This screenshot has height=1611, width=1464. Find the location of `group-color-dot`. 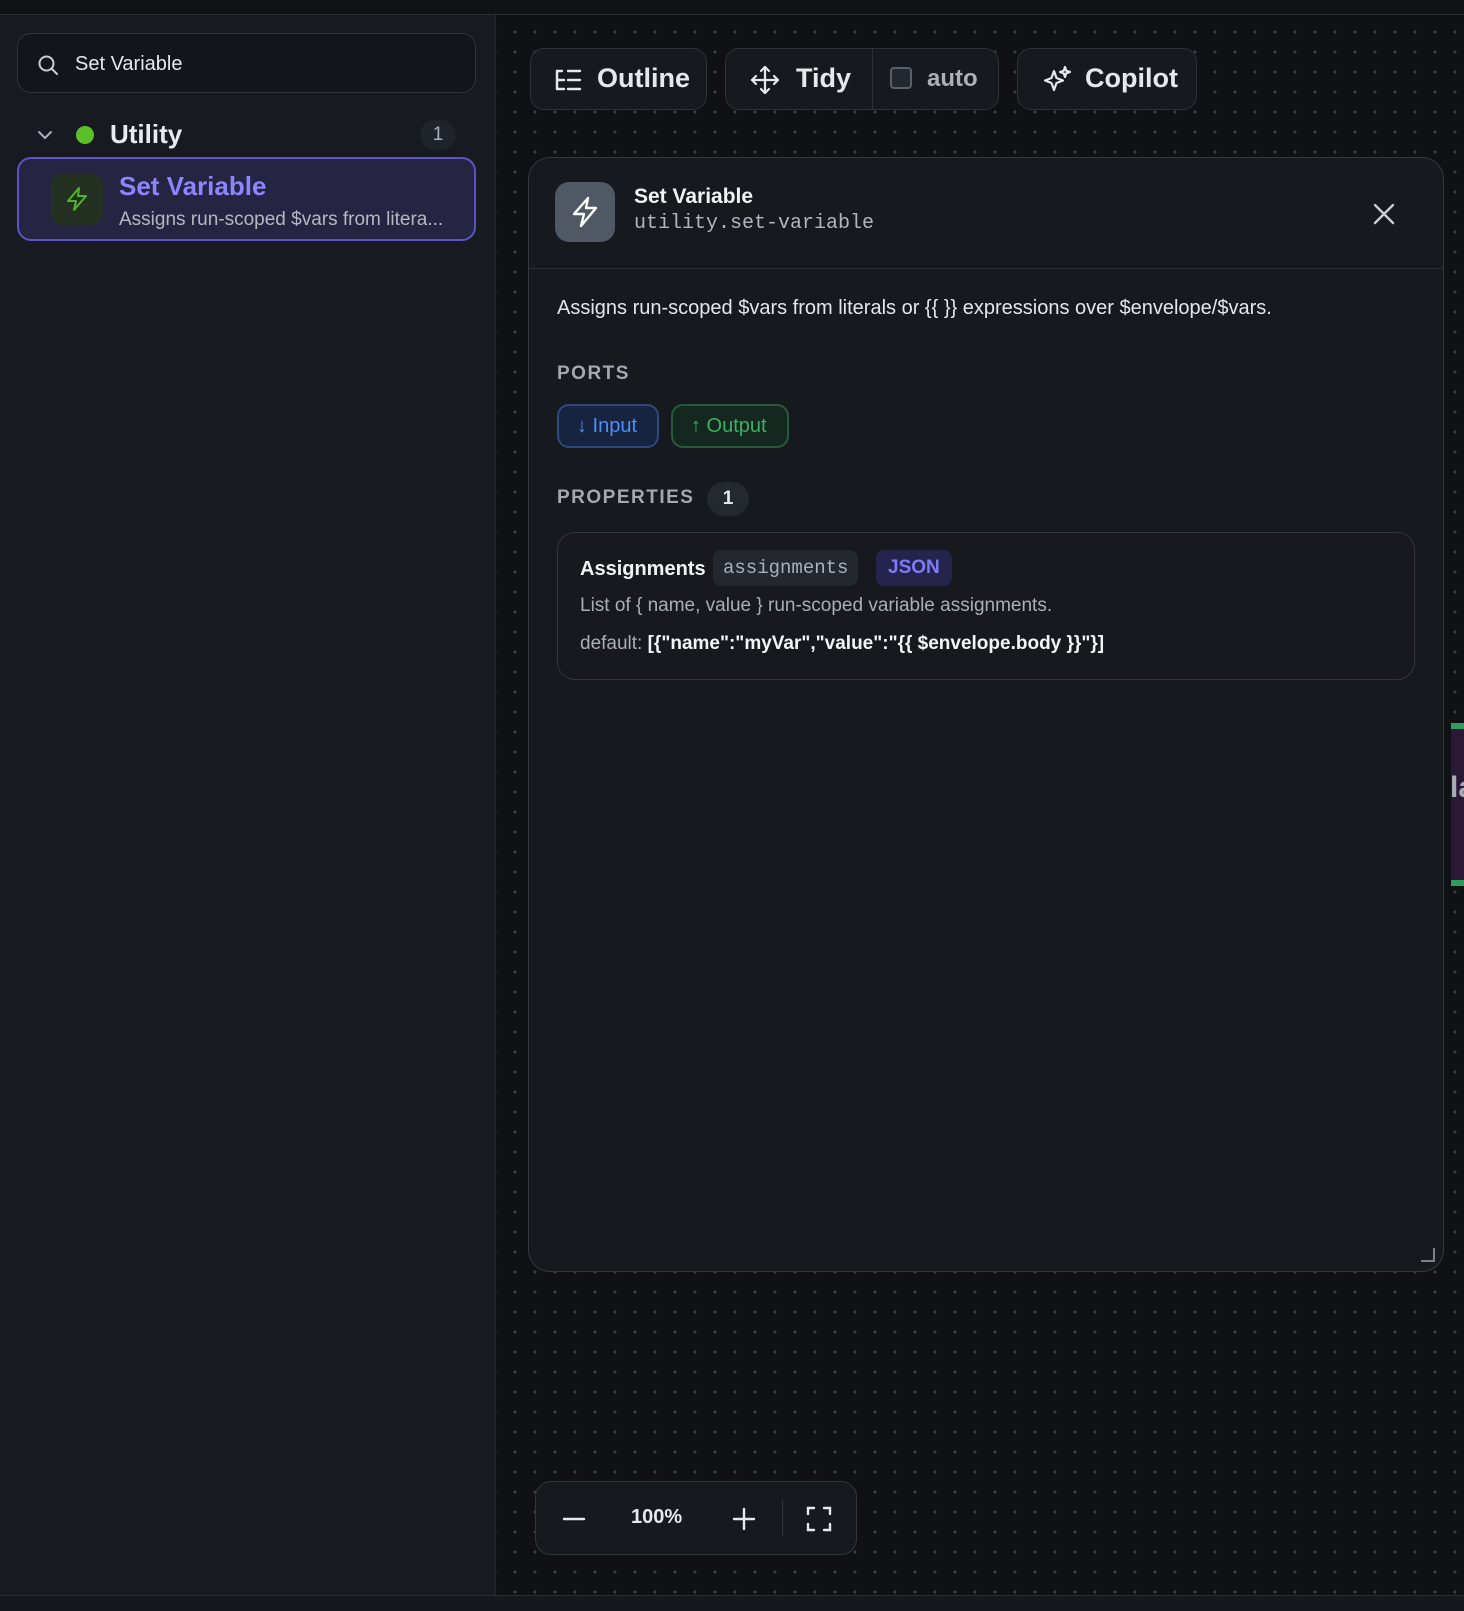

group-color-dot is located at coordinates (85, 135).